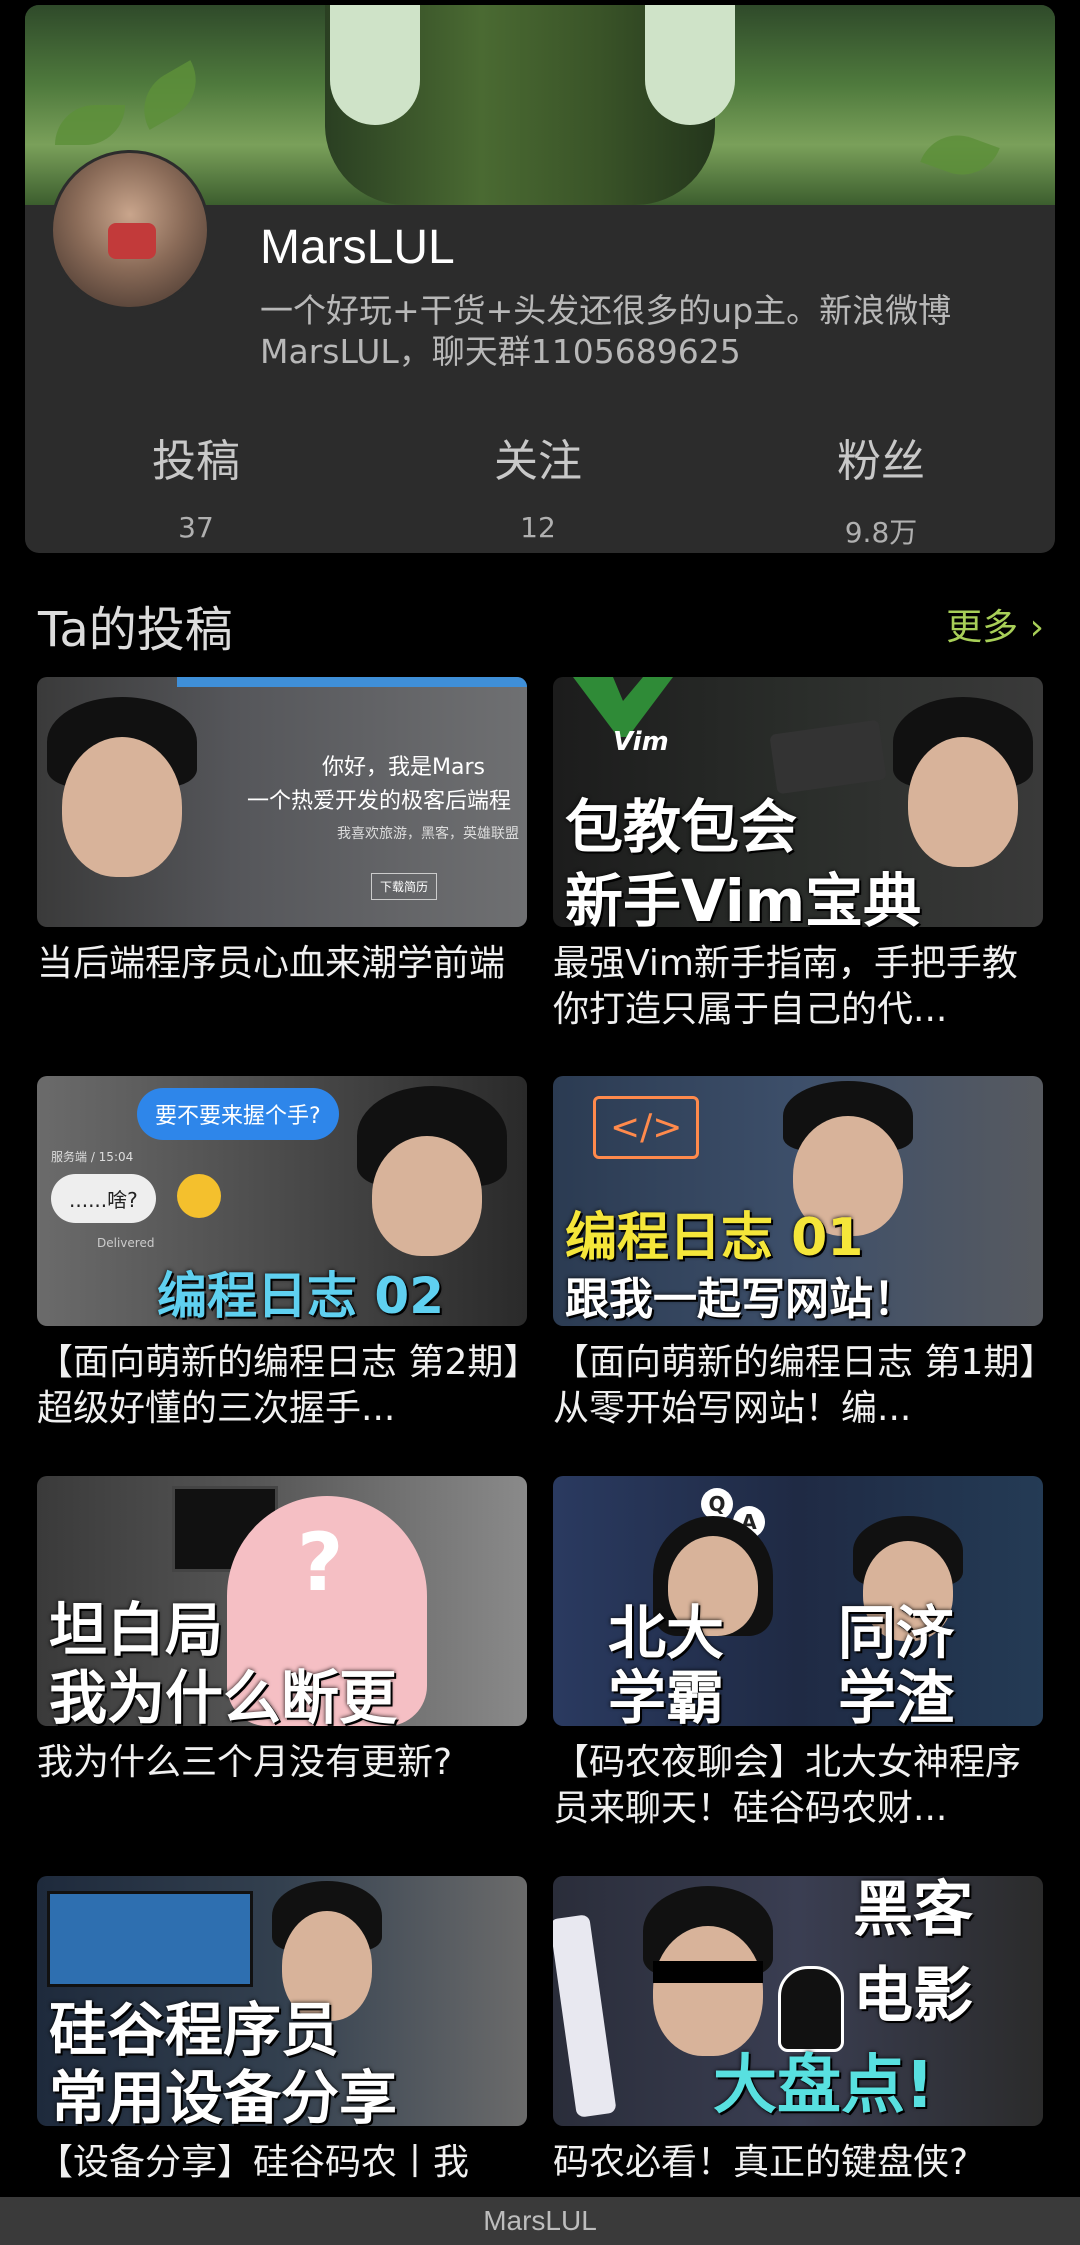 This screenshot has height=2245, width=1080. Describe the element at coordinates (666, 1695) in the screenshot. I see `thumb-text: 学霸` at that location.